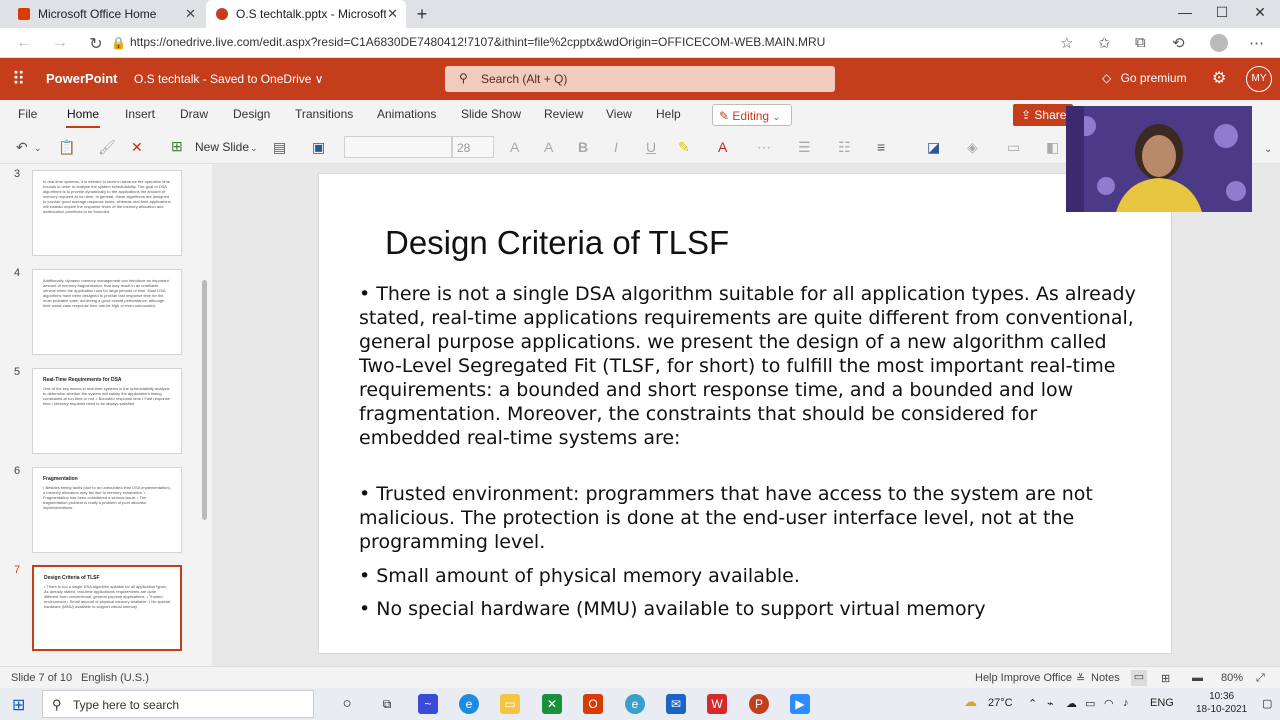 The height and width of the screenshot is (720, 1280). Describe the element at coordinates (1165, 678) in the screenshot. I see `slide-sorter-icon: ⊞` at that location.